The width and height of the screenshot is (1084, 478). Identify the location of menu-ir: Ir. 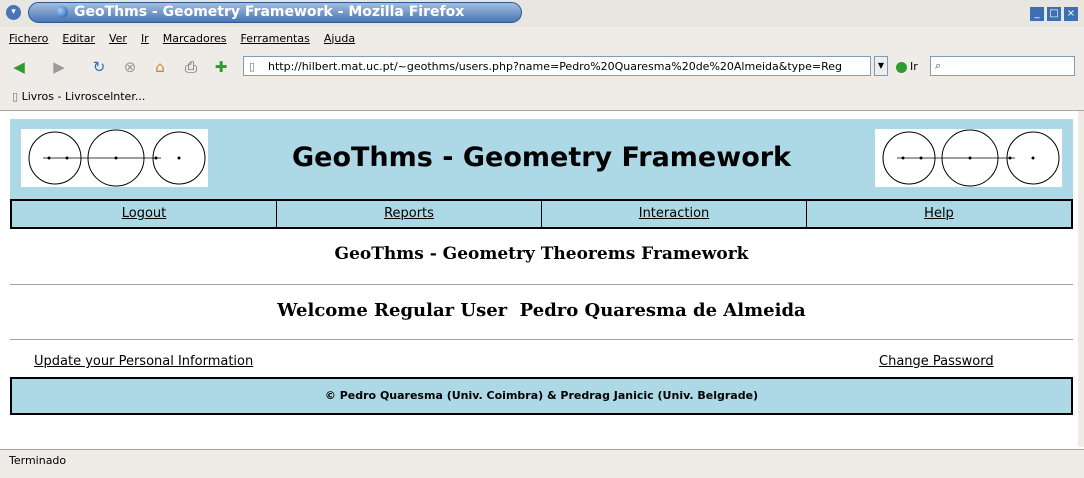
(145, 38).